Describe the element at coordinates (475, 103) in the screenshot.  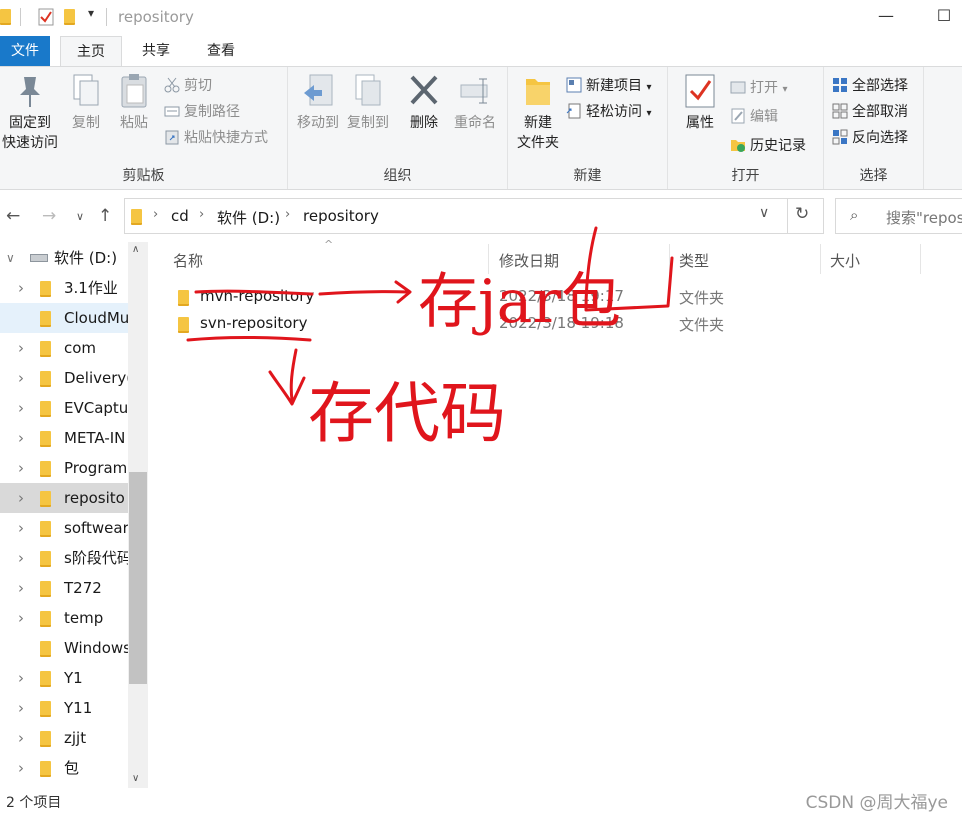
I see `rename-button: 重命名` at that location.